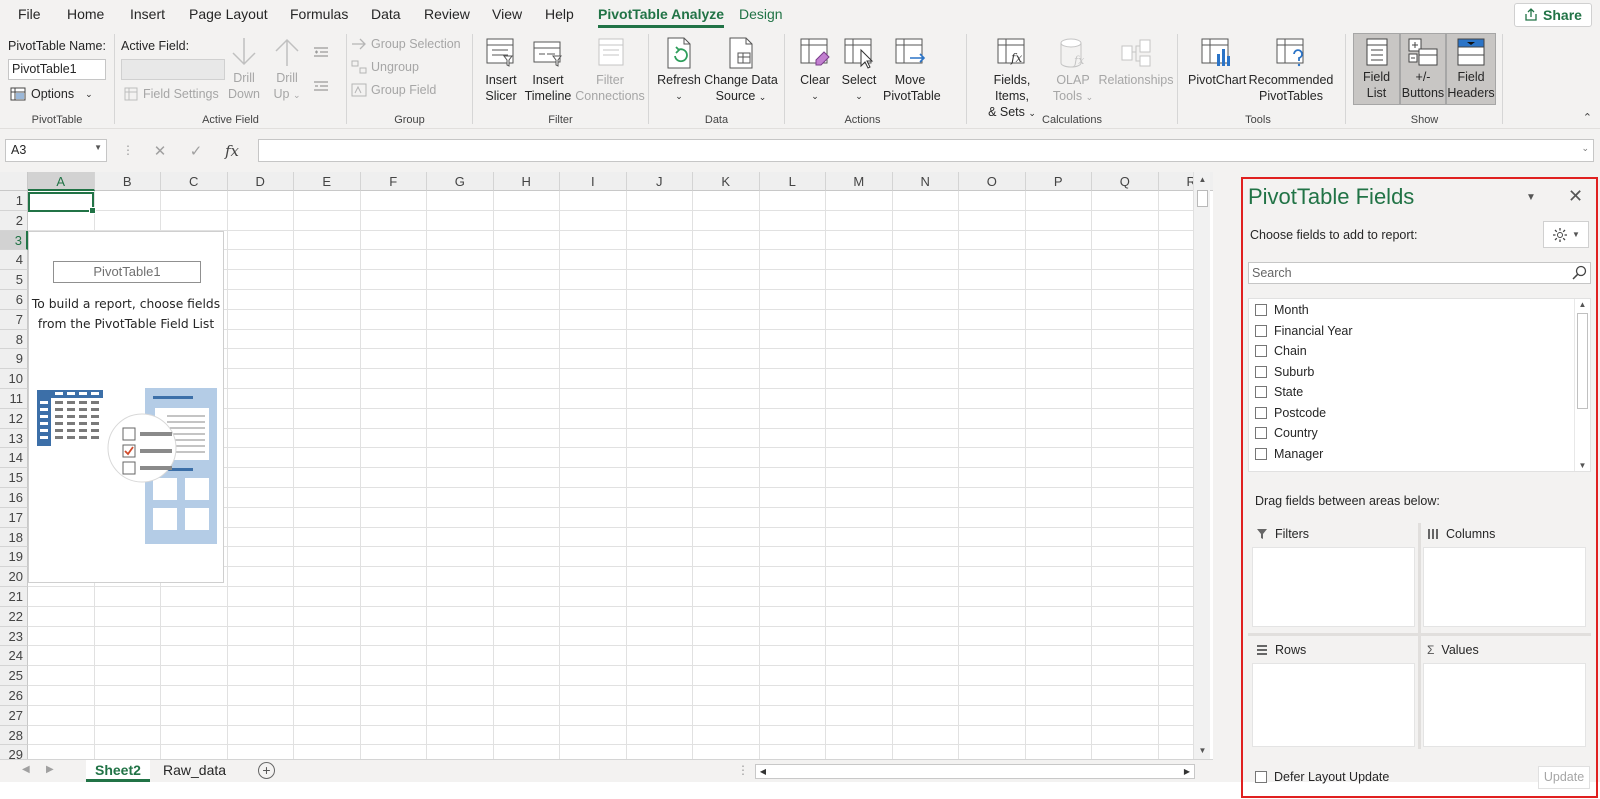 The image size is (1600, 799). What do you see at coordinates (287, 69) in the screenshot?
I see `drill-up-button: Drill Up ⌄` at bounding box center [287, 69].